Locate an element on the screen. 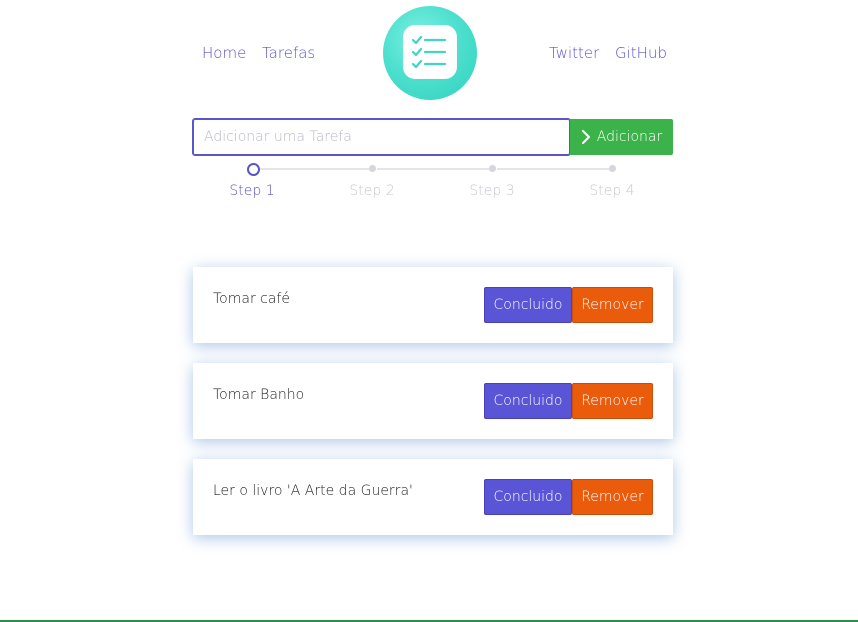 This screenshot has width=858, height=622. nav-tasks-link: Tarefas is located at coordinates (288, 53).